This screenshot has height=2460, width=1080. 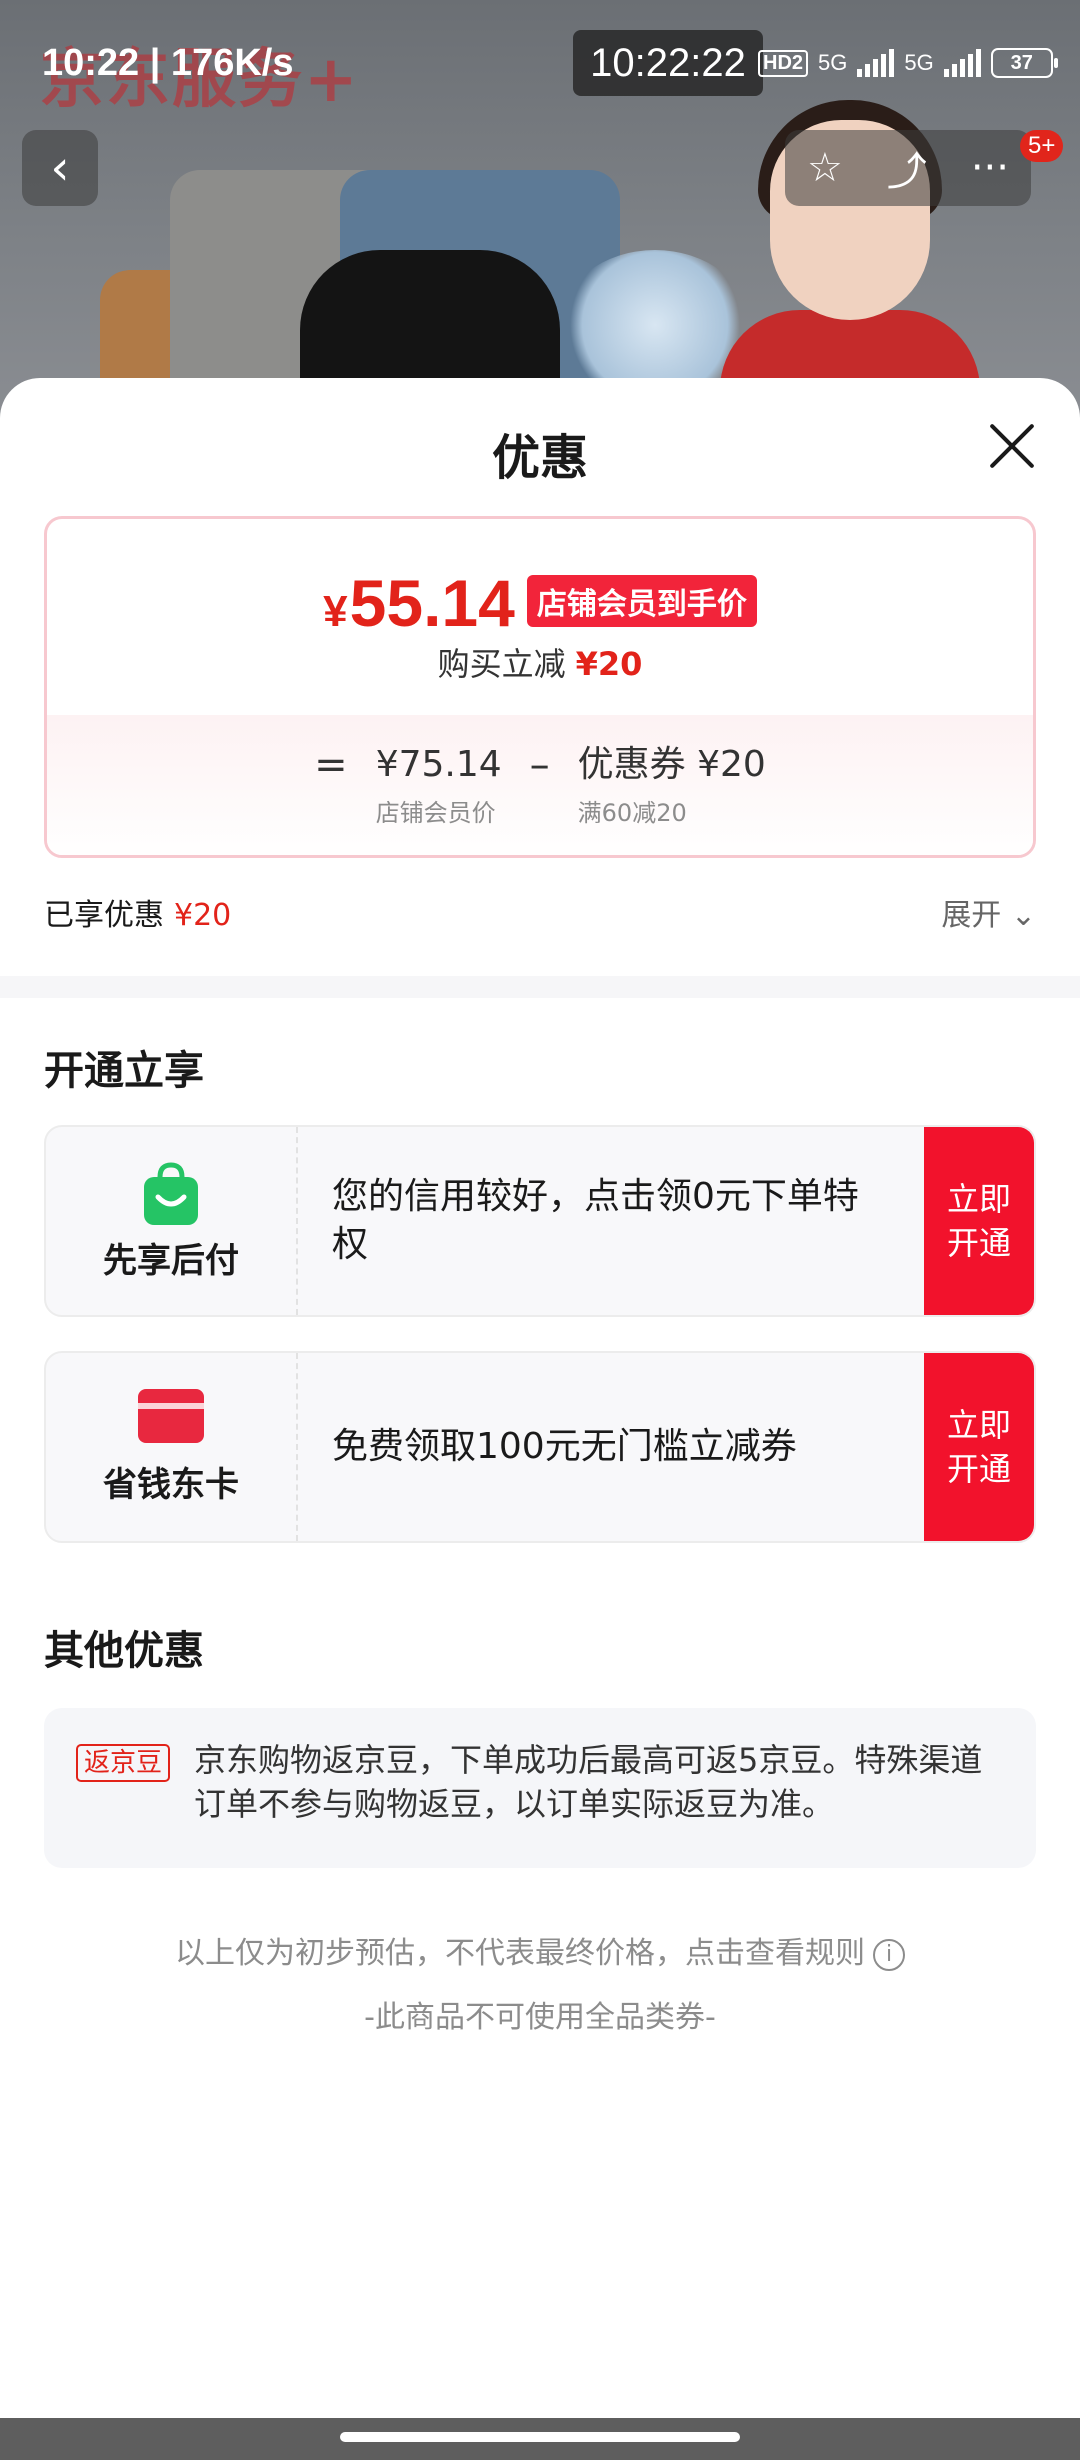 I want to click on system-indicators: HD2 5G 5G 37, so click(x=908, y=63).